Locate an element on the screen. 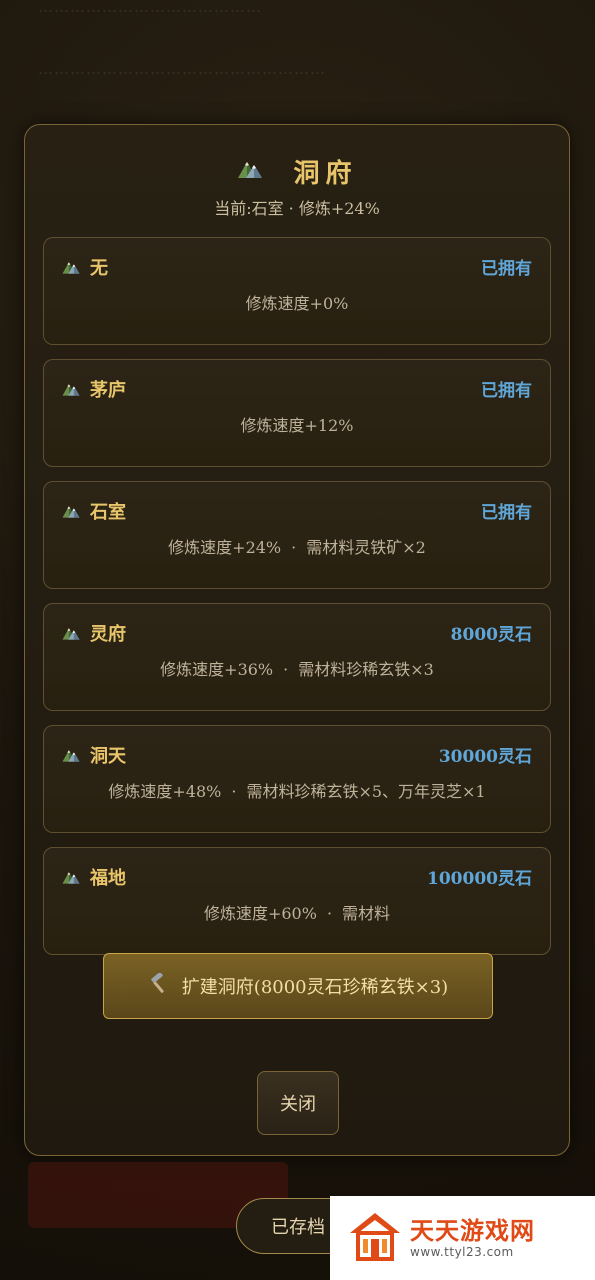 The image size is (595, 1280). upgrade-name: 石室 is located at coordinates (108, 512).